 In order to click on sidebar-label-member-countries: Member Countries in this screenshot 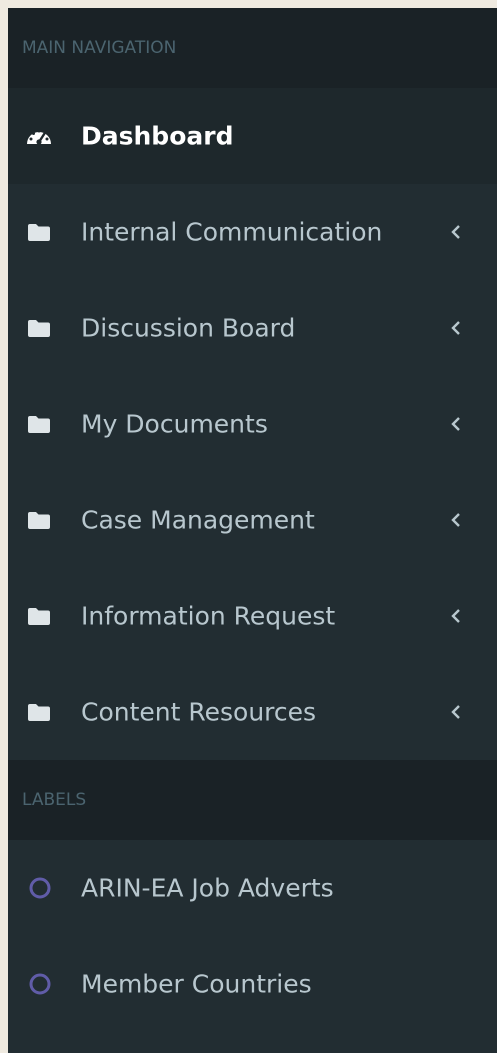, I will do `click(252, 984)`.